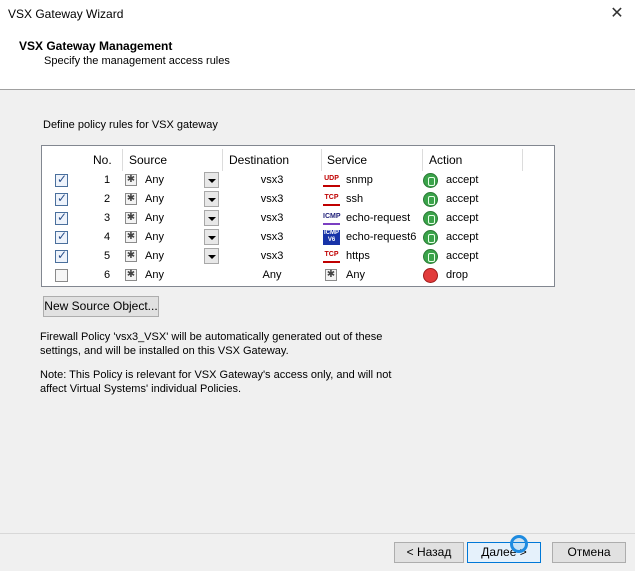  I want to click on mouse-cursor-highlight, so click(519, 544).